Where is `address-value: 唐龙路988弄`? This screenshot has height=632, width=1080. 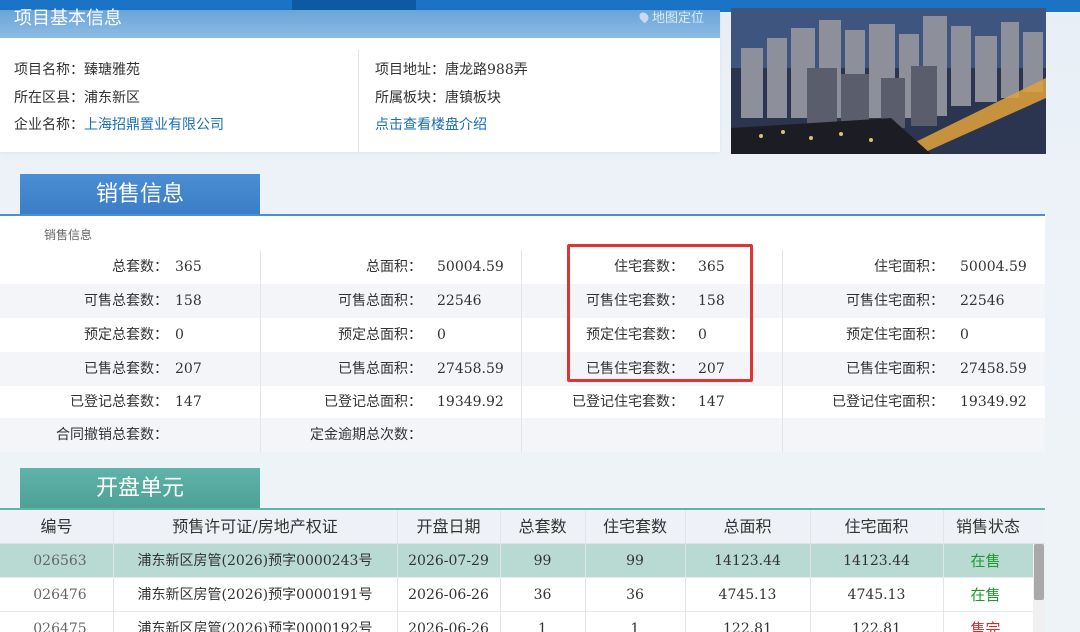
address-value: 唐龙路988弄 is located at coordinates (486, 70).